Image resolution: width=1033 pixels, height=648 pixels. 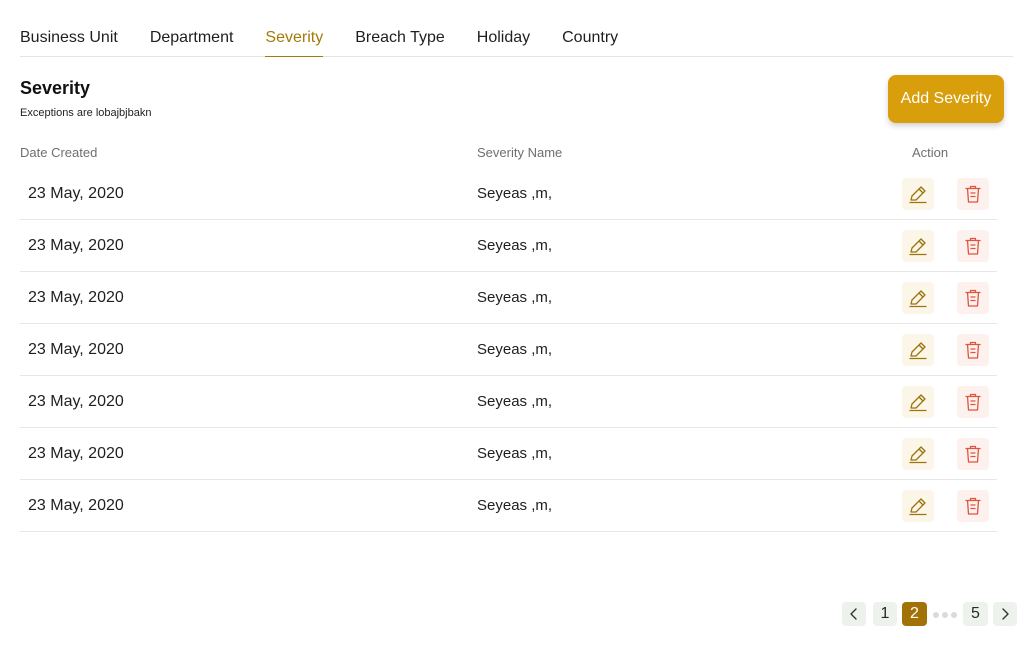 What do you see at coordinates (885, 614) in the screenshot?
I see `page-button: 1` at bounding box center [885, 614].